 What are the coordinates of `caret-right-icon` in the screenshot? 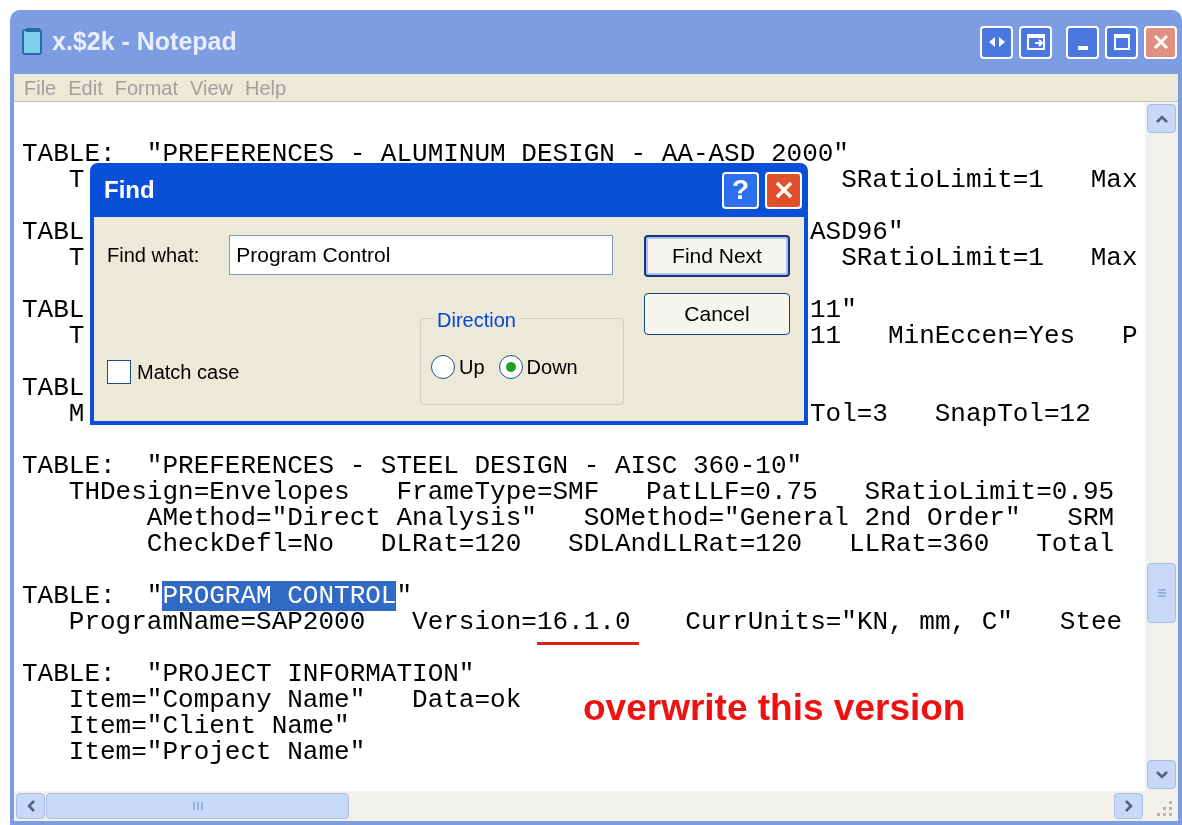 It's located at (1128, 806).